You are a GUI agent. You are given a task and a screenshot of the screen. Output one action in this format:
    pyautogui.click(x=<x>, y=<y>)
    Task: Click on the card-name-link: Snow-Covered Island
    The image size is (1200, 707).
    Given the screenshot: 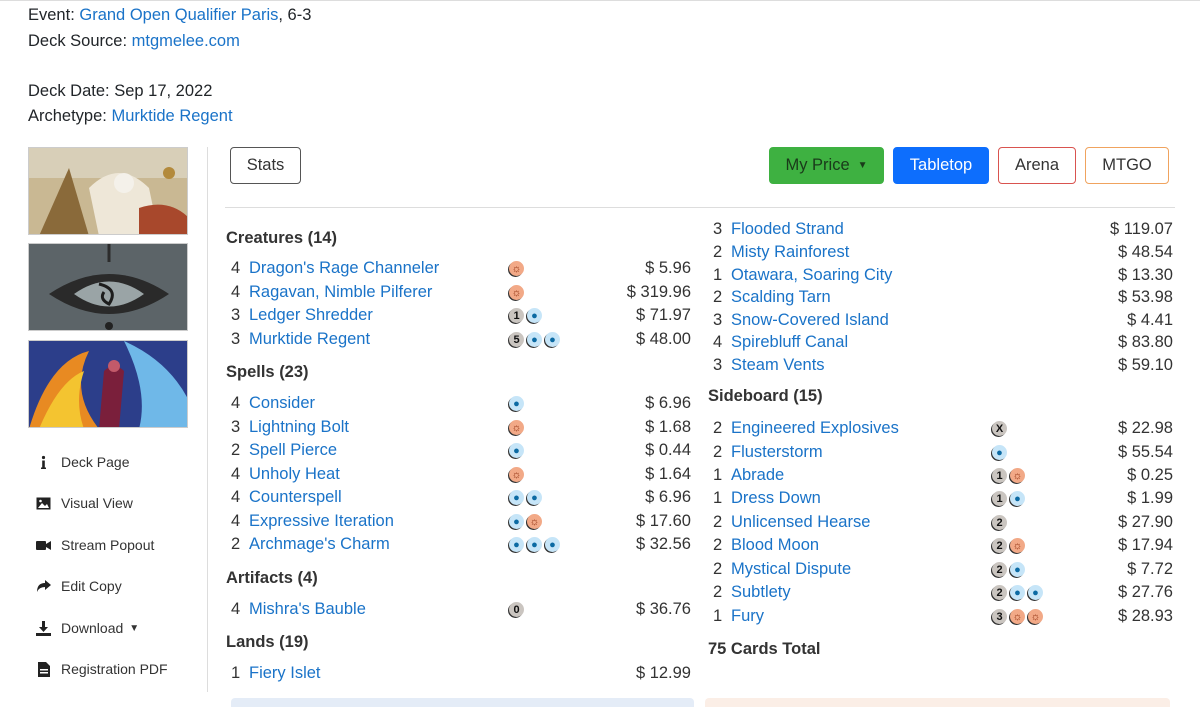 What is the action you would take?
    pyautogui.click(x=810, y=320)
    